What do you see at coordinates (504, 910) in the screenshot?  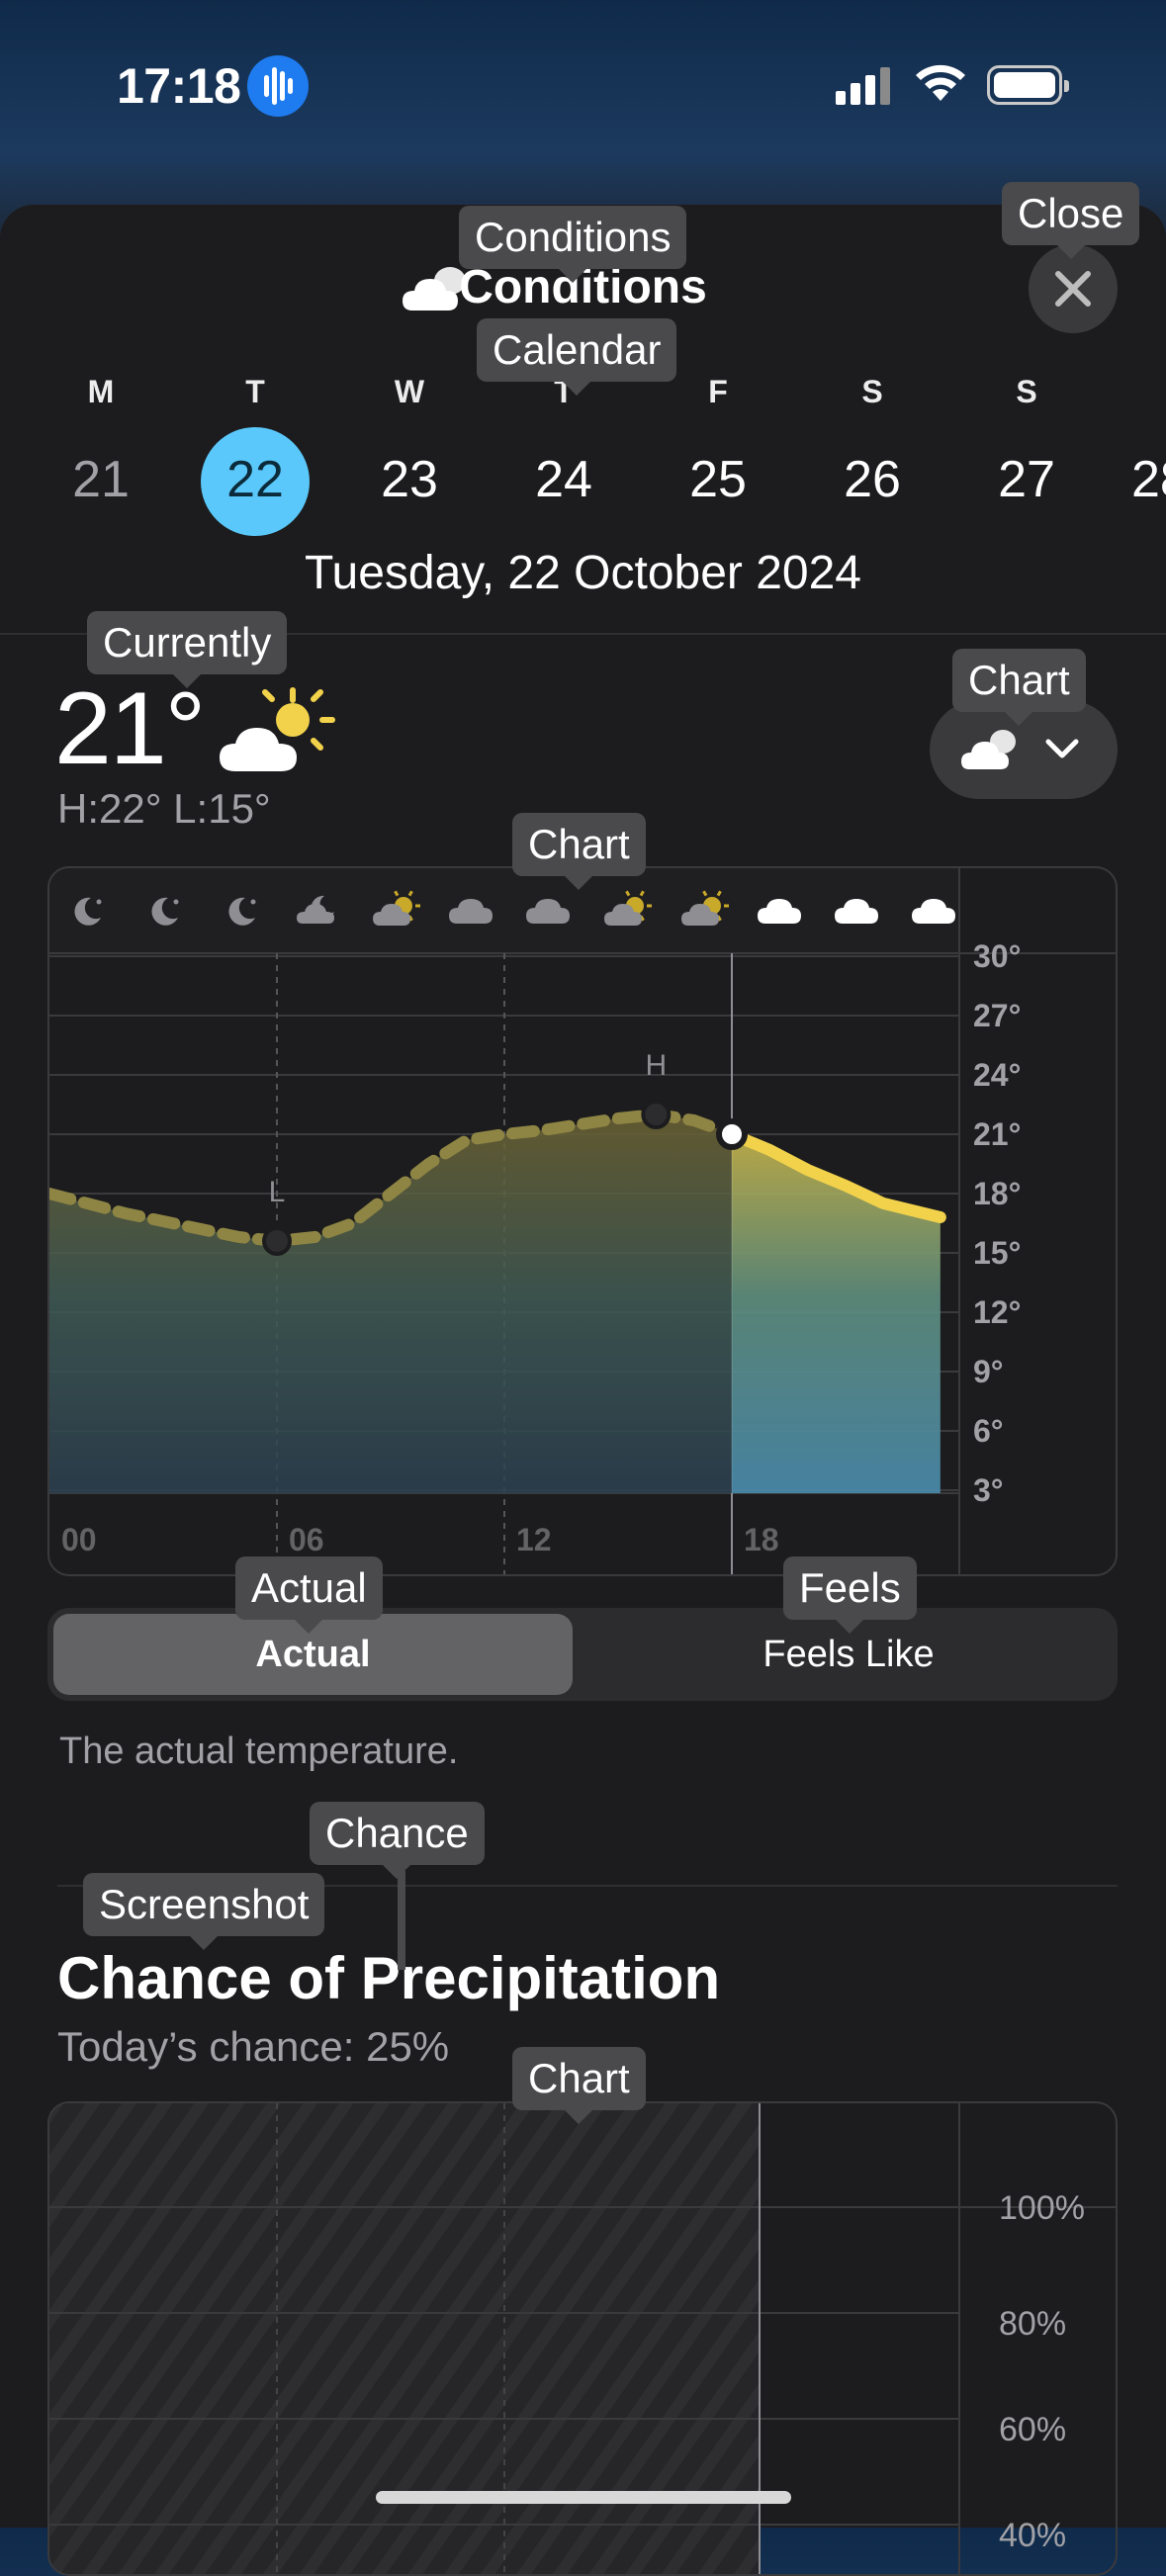 I see `hourly-icon-row` at bounding box center [504, 910].